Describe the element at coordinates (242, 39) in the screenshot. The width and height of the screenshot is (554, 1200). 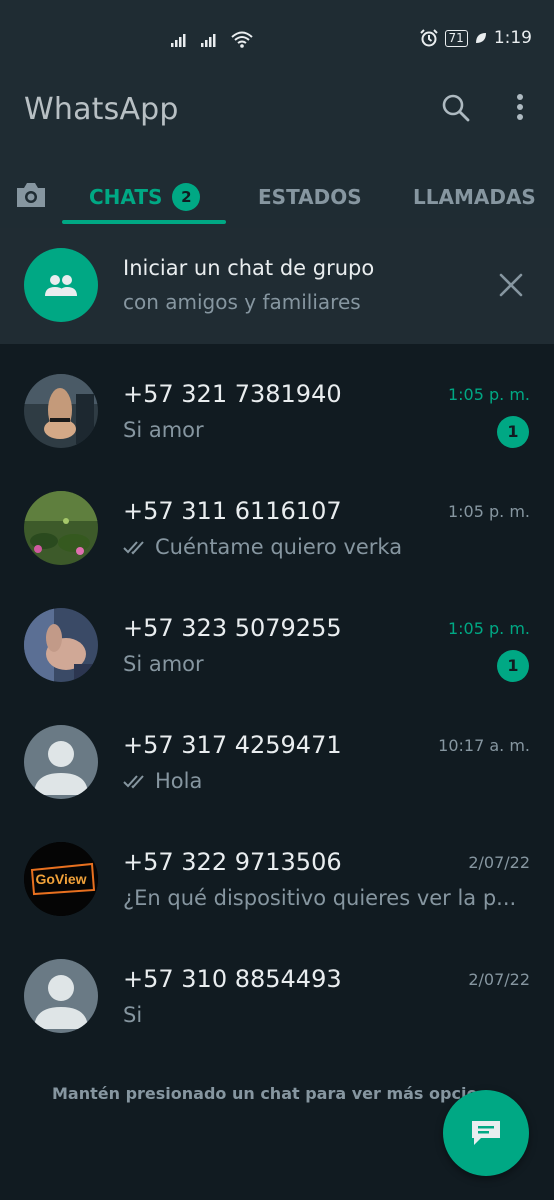
I see `wifi-icon` at that location.